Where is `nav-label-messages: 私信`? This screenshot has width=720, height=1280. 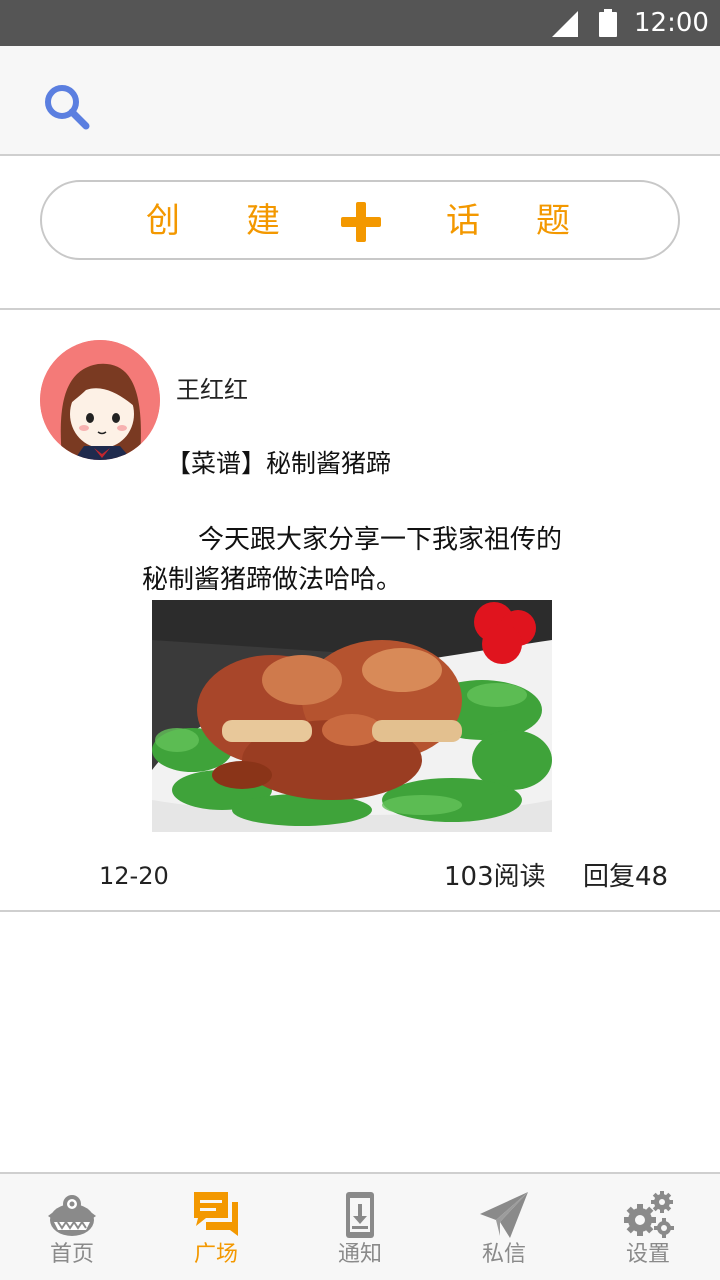 nav-label-messages: 私信 is located at coordinates (503, 1254).